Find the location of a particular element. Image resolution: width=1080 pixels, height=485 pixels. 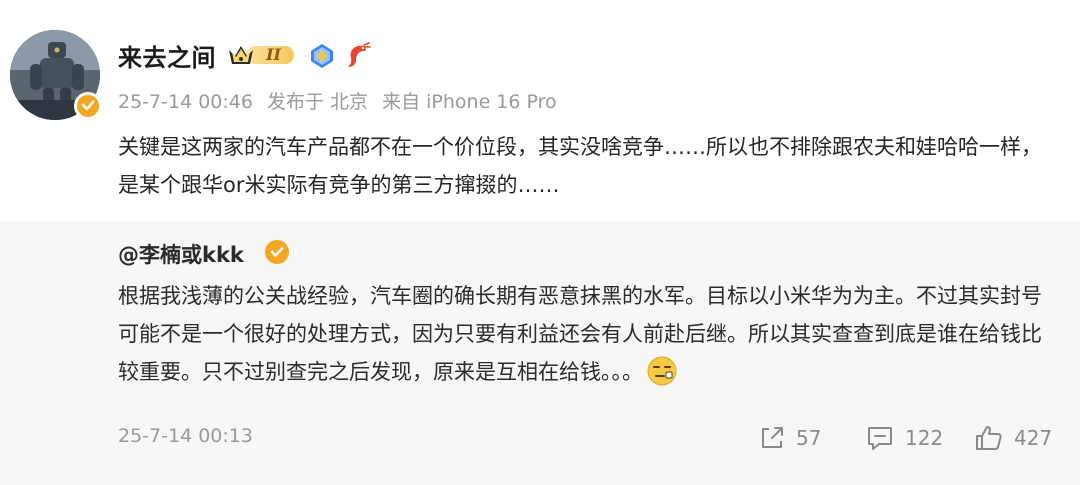

author-name: 来去之间 is located at coordinates (167, 55).